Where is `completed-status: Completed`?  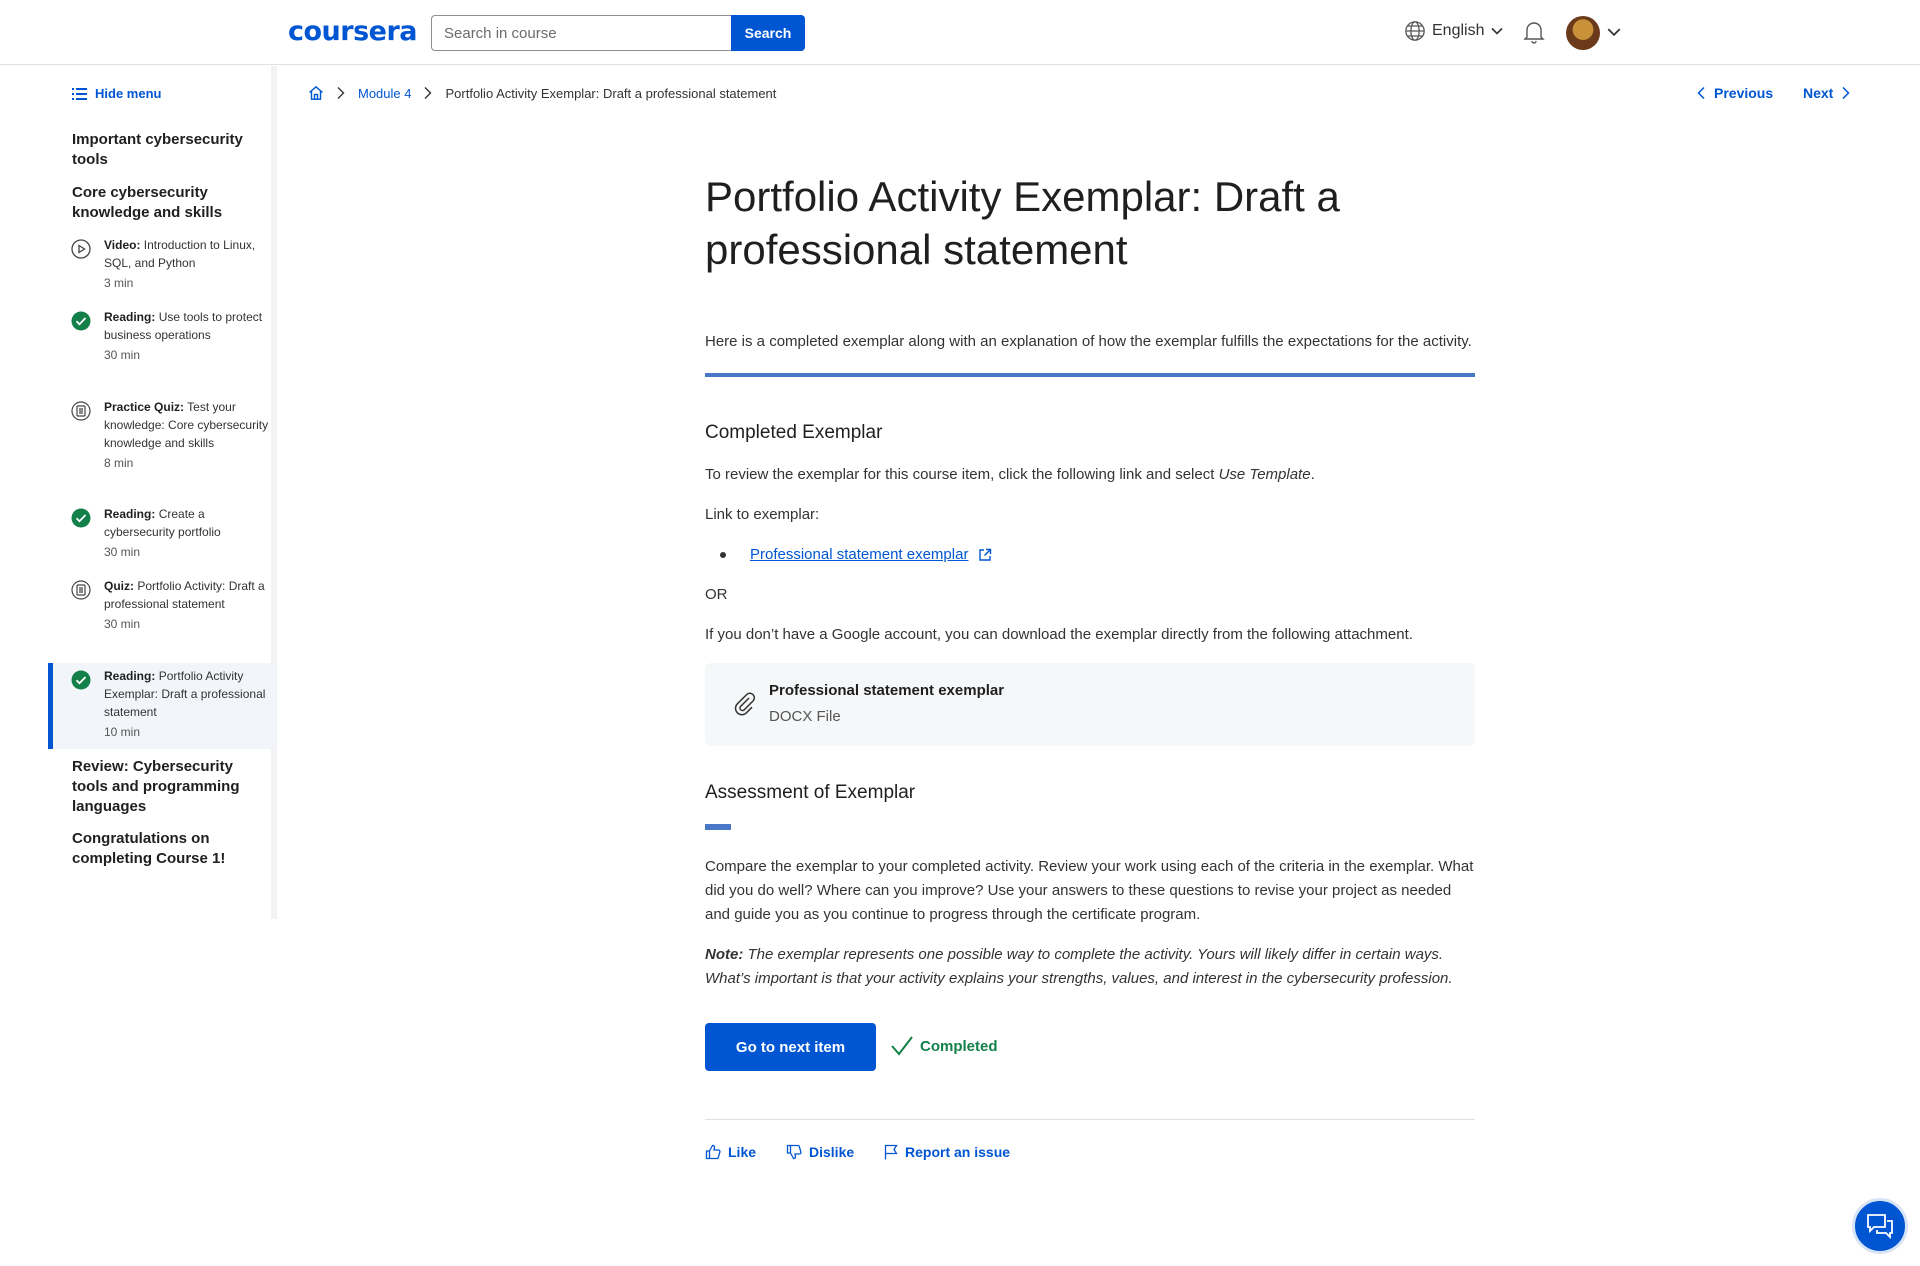 completed-status: Completed is located at coordinates (944, 1046).